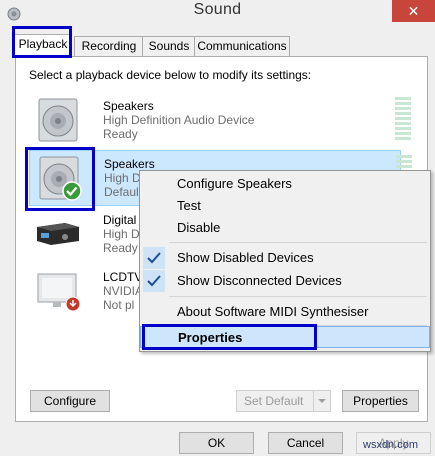  I want to click on tab-sounds: Sounds, so click(169, 46).